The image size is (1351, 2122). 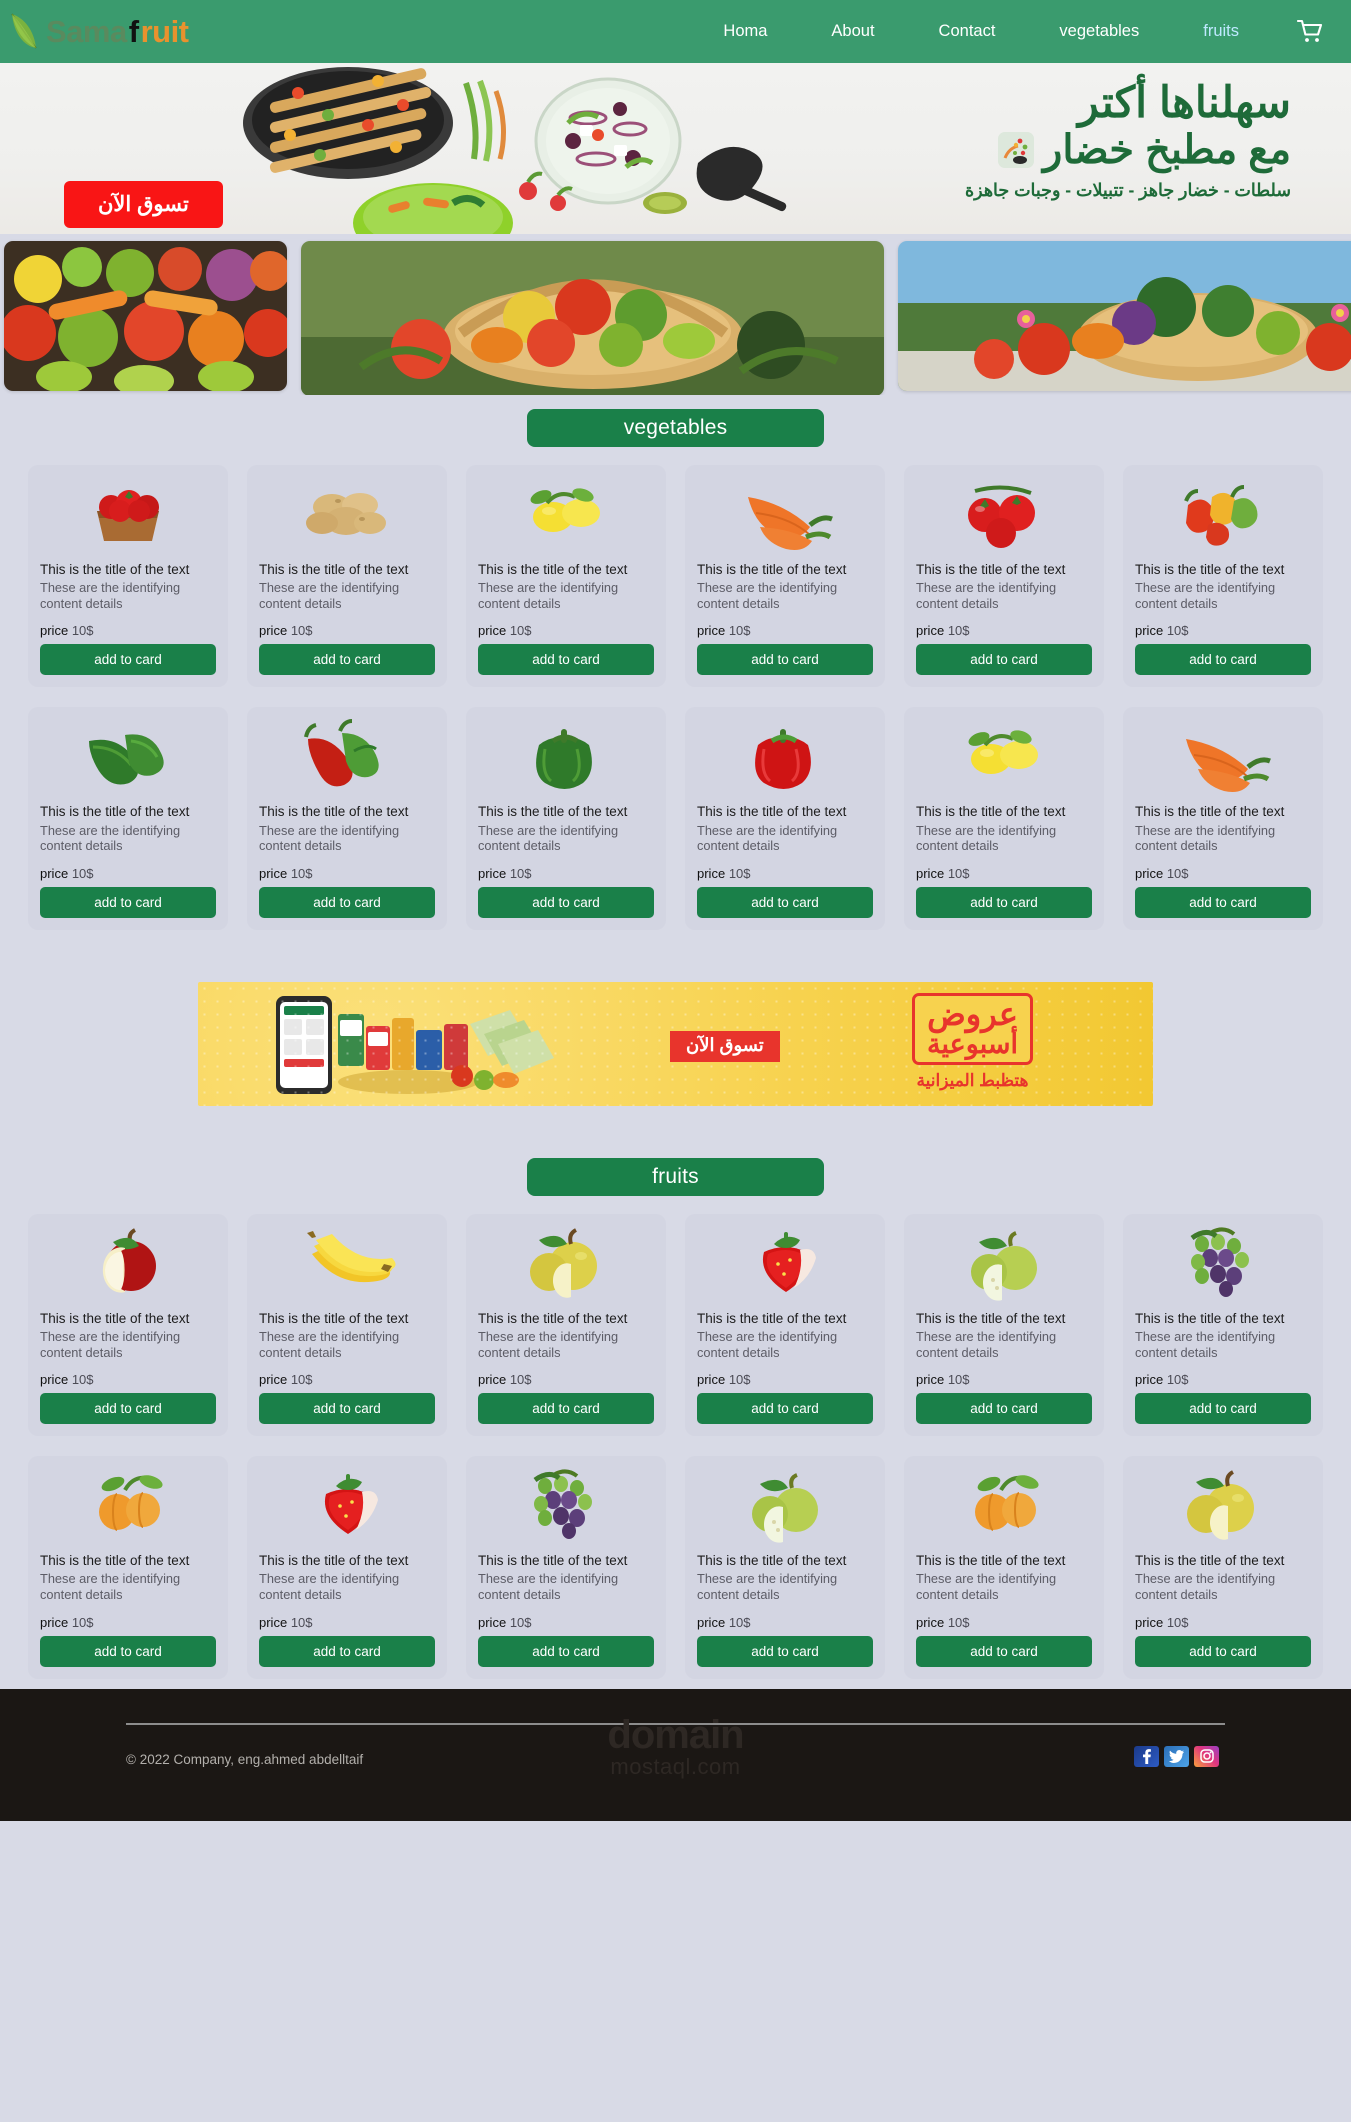 I want to click on weekly-offers-banner: تسوق الآن عروض أسبوعية هتظبط الميزانية, so click(x=675, y=1043).